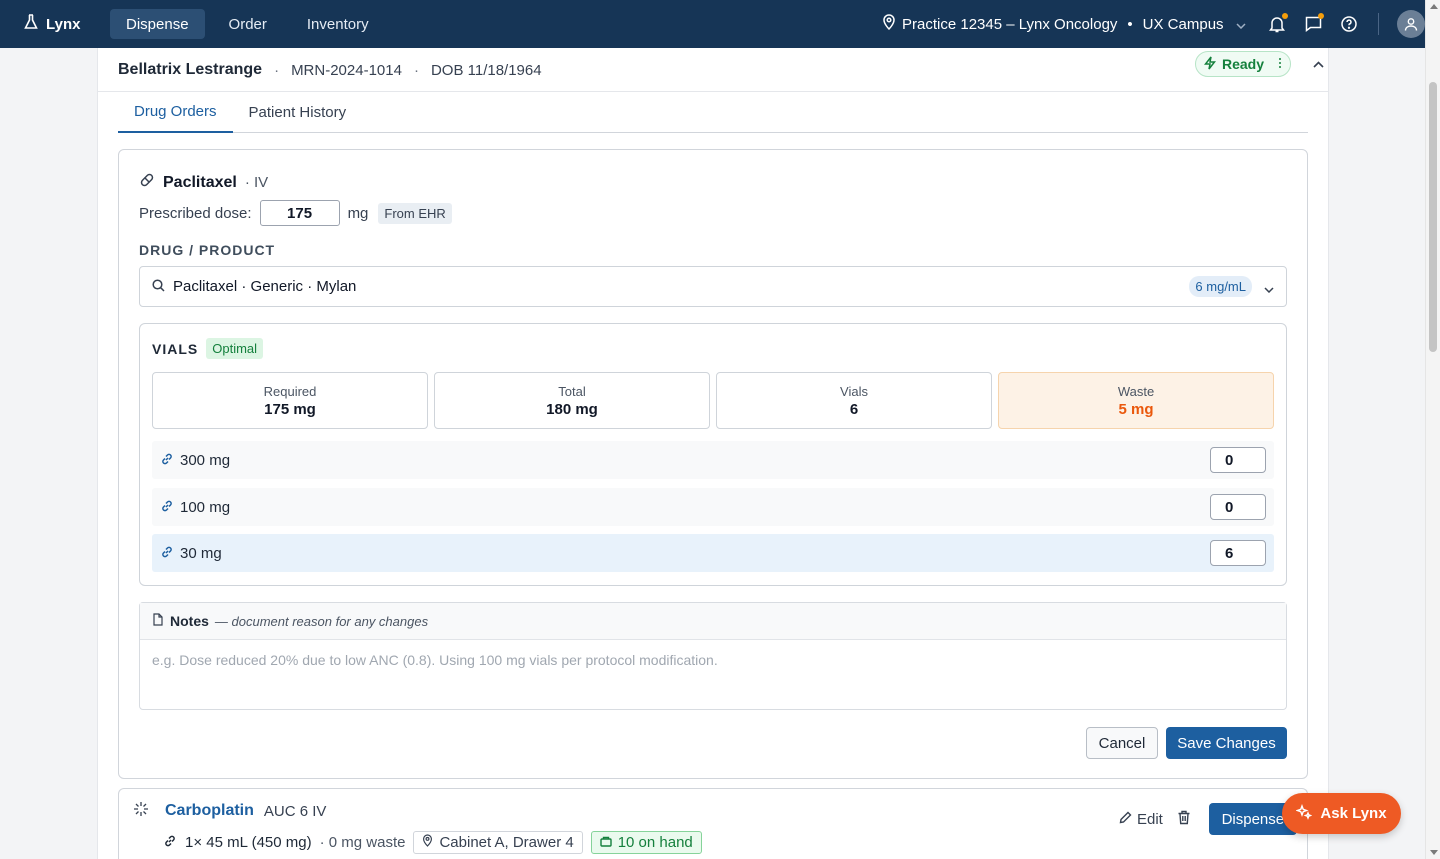  Describe the element at coordinates (175, 348) in the screenshot. I see `vials-title: VIALS` at that location.